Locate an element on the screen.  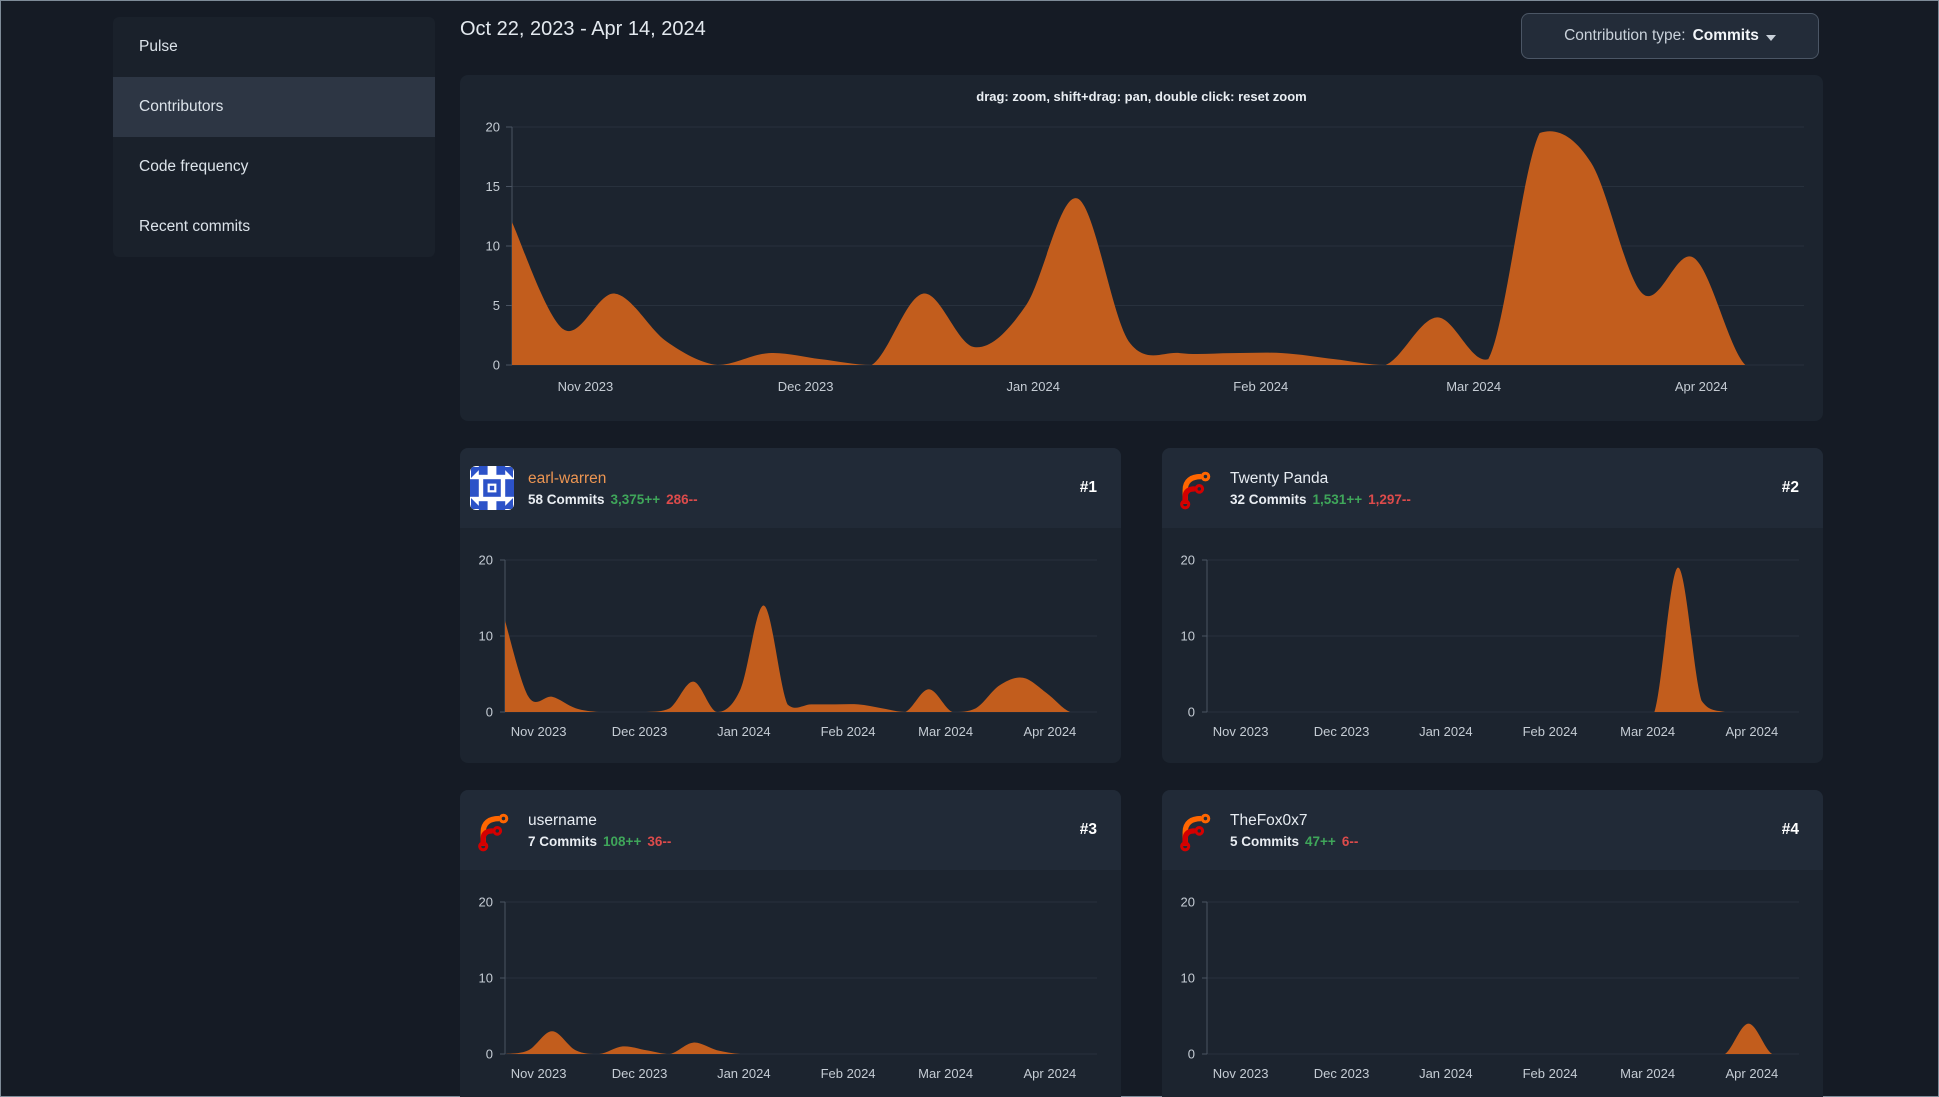
deletions-count: 36-- is located at coordinates (659, 842).